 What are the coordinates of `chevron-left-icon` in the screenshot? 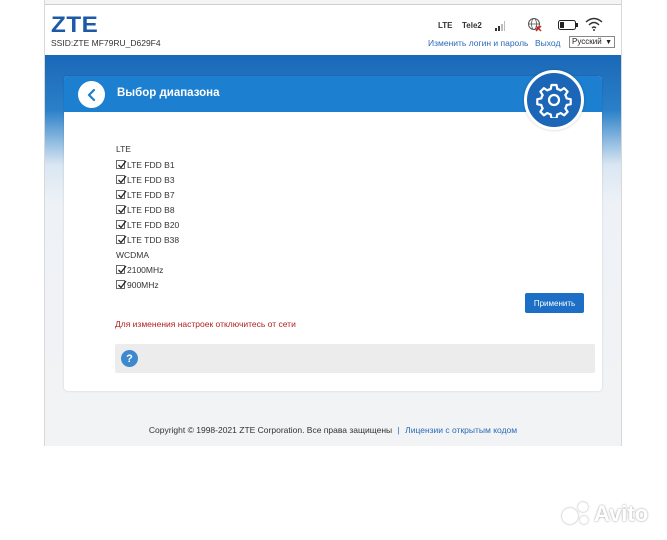 It's located at (91, 94).